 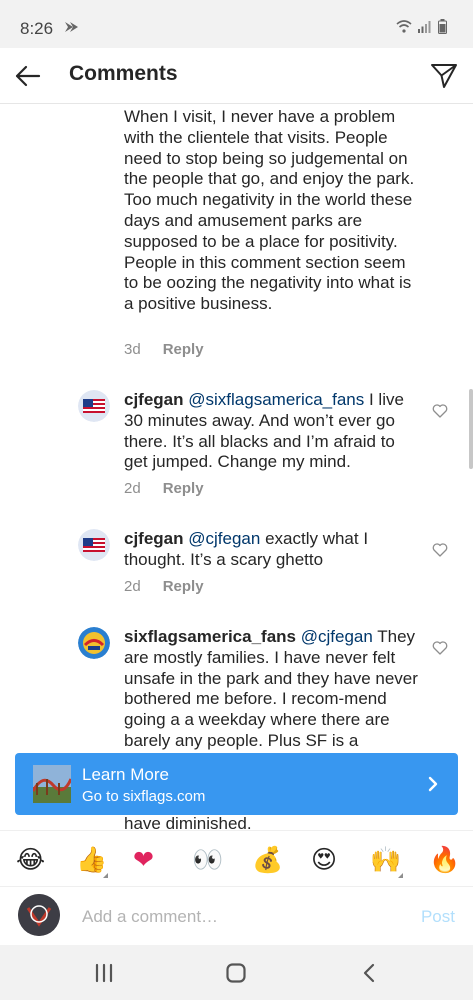 What do you see at coordinates (242, 917) in the screenshot?
I see `comment-input` at bounding box center [242, 917].